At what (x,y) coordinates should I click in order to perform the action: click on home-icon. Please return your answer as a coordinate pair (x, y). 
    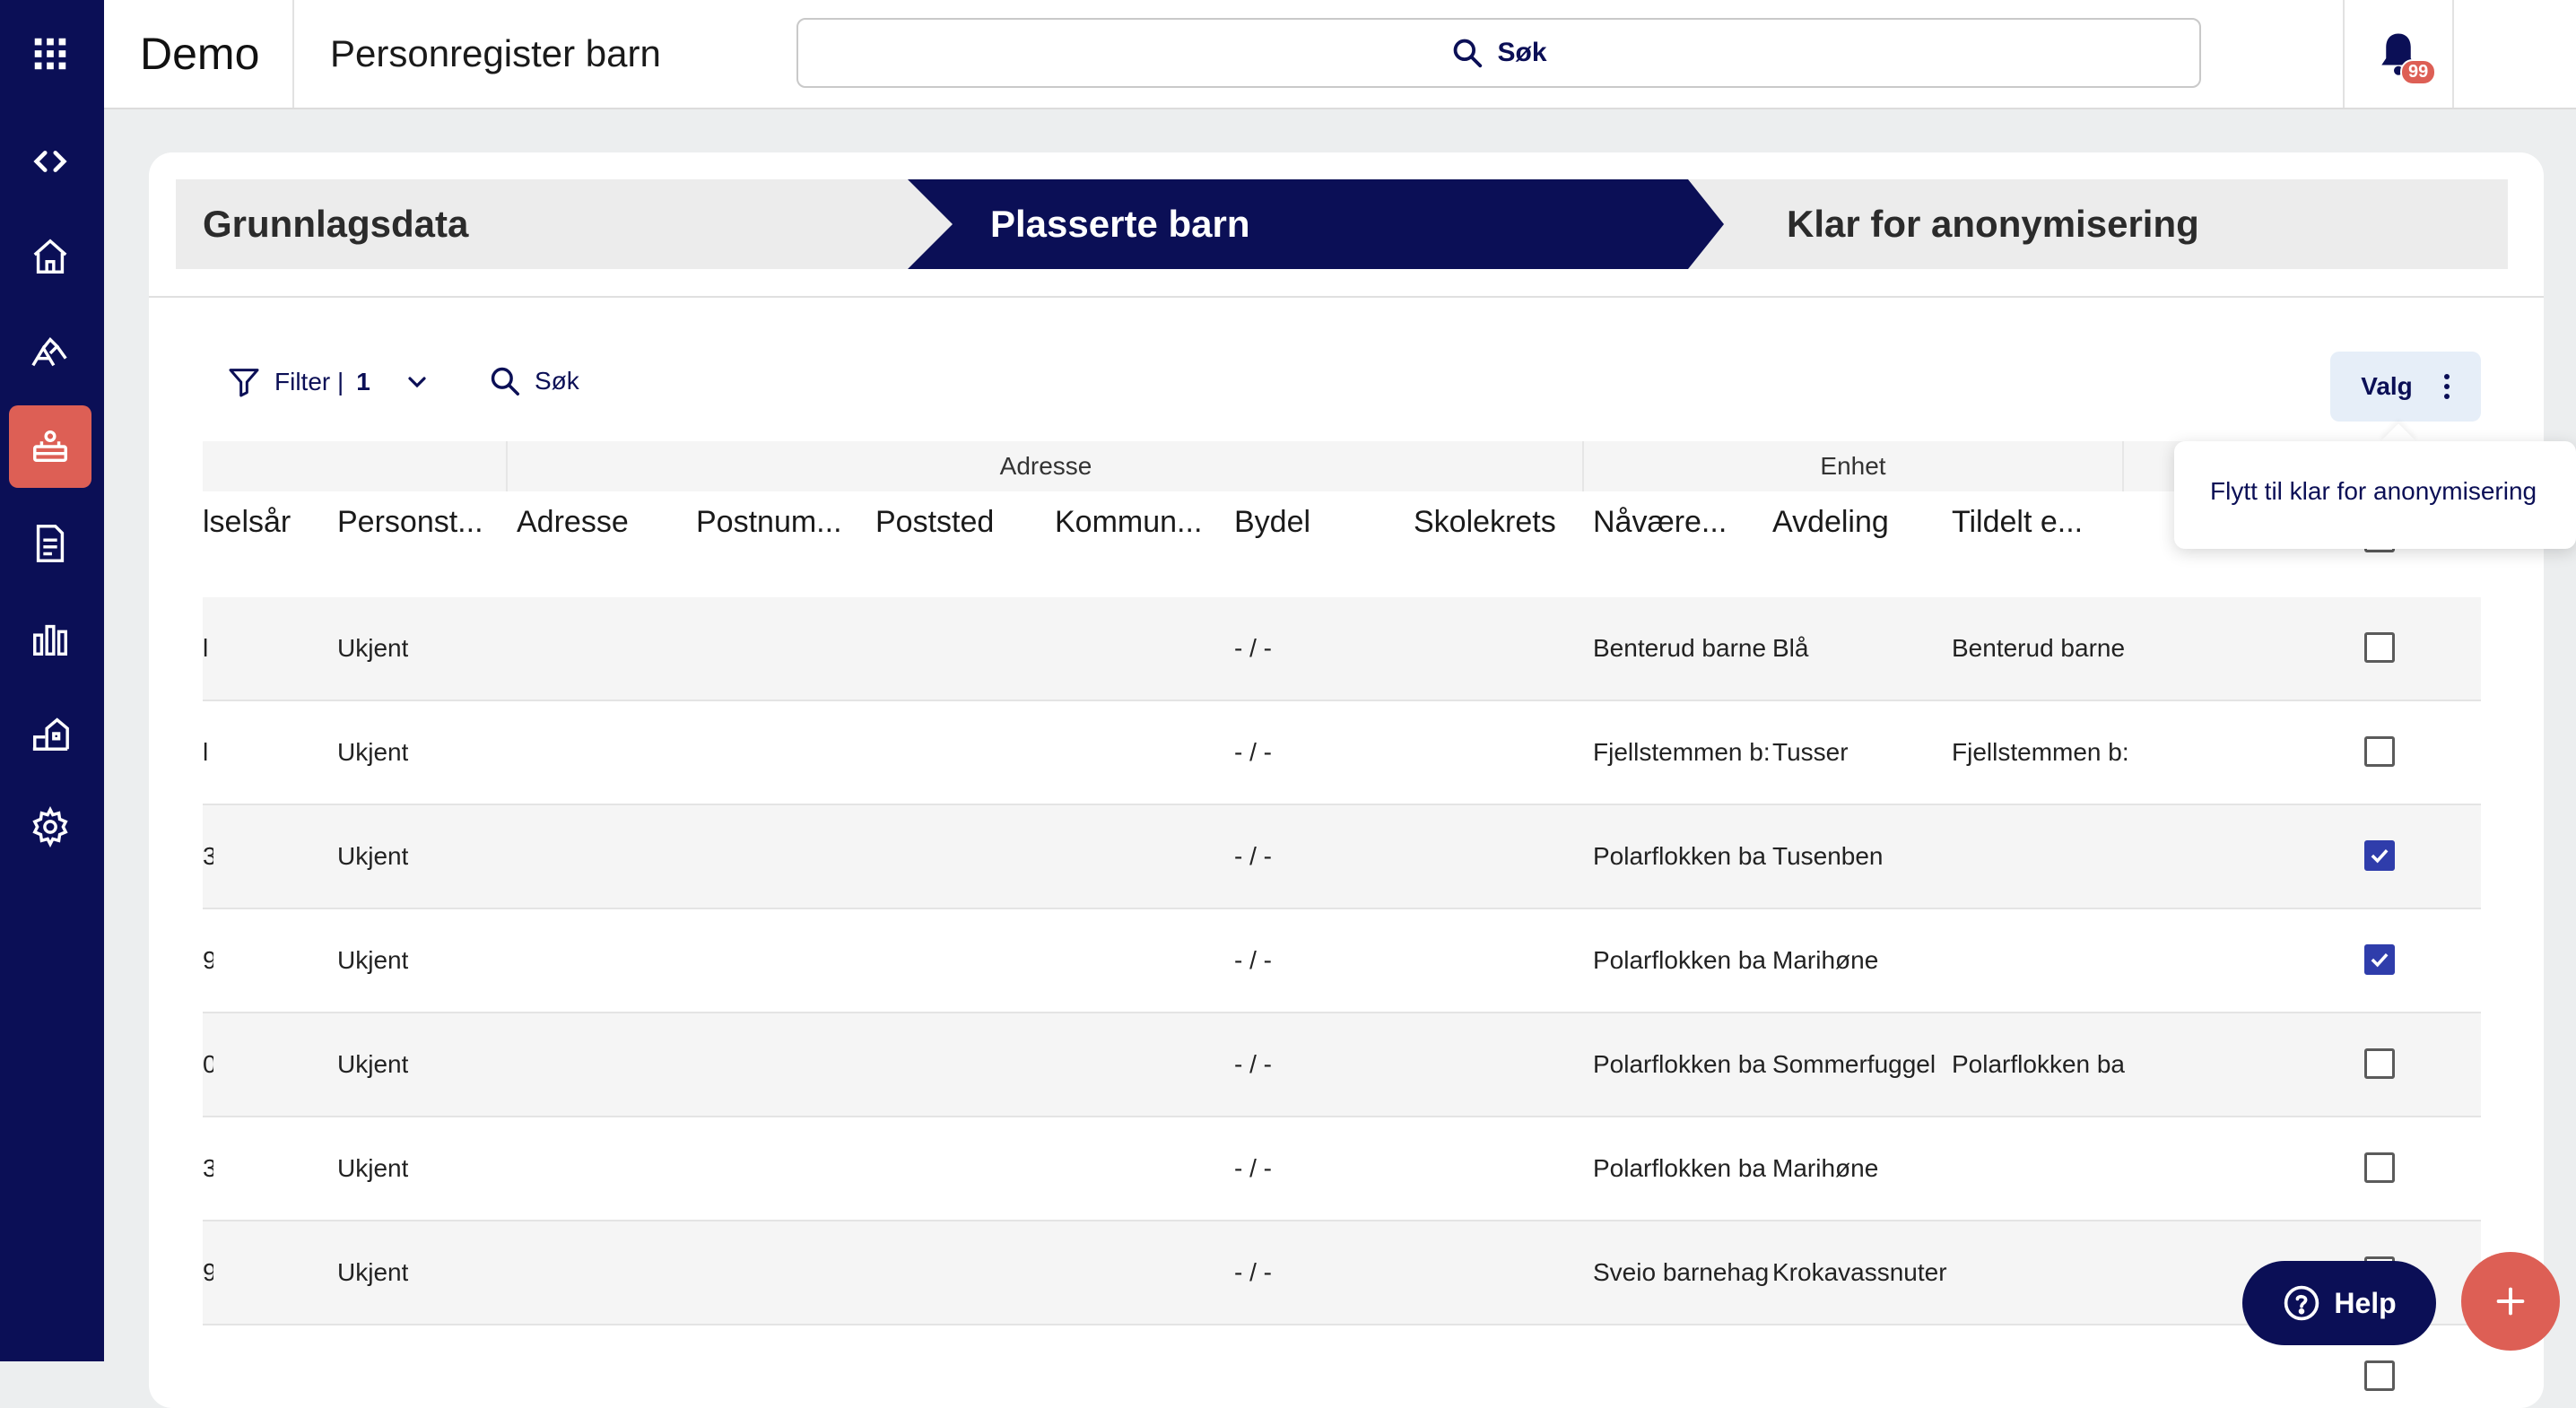
    Looking at the image, I should click on (50, 256).